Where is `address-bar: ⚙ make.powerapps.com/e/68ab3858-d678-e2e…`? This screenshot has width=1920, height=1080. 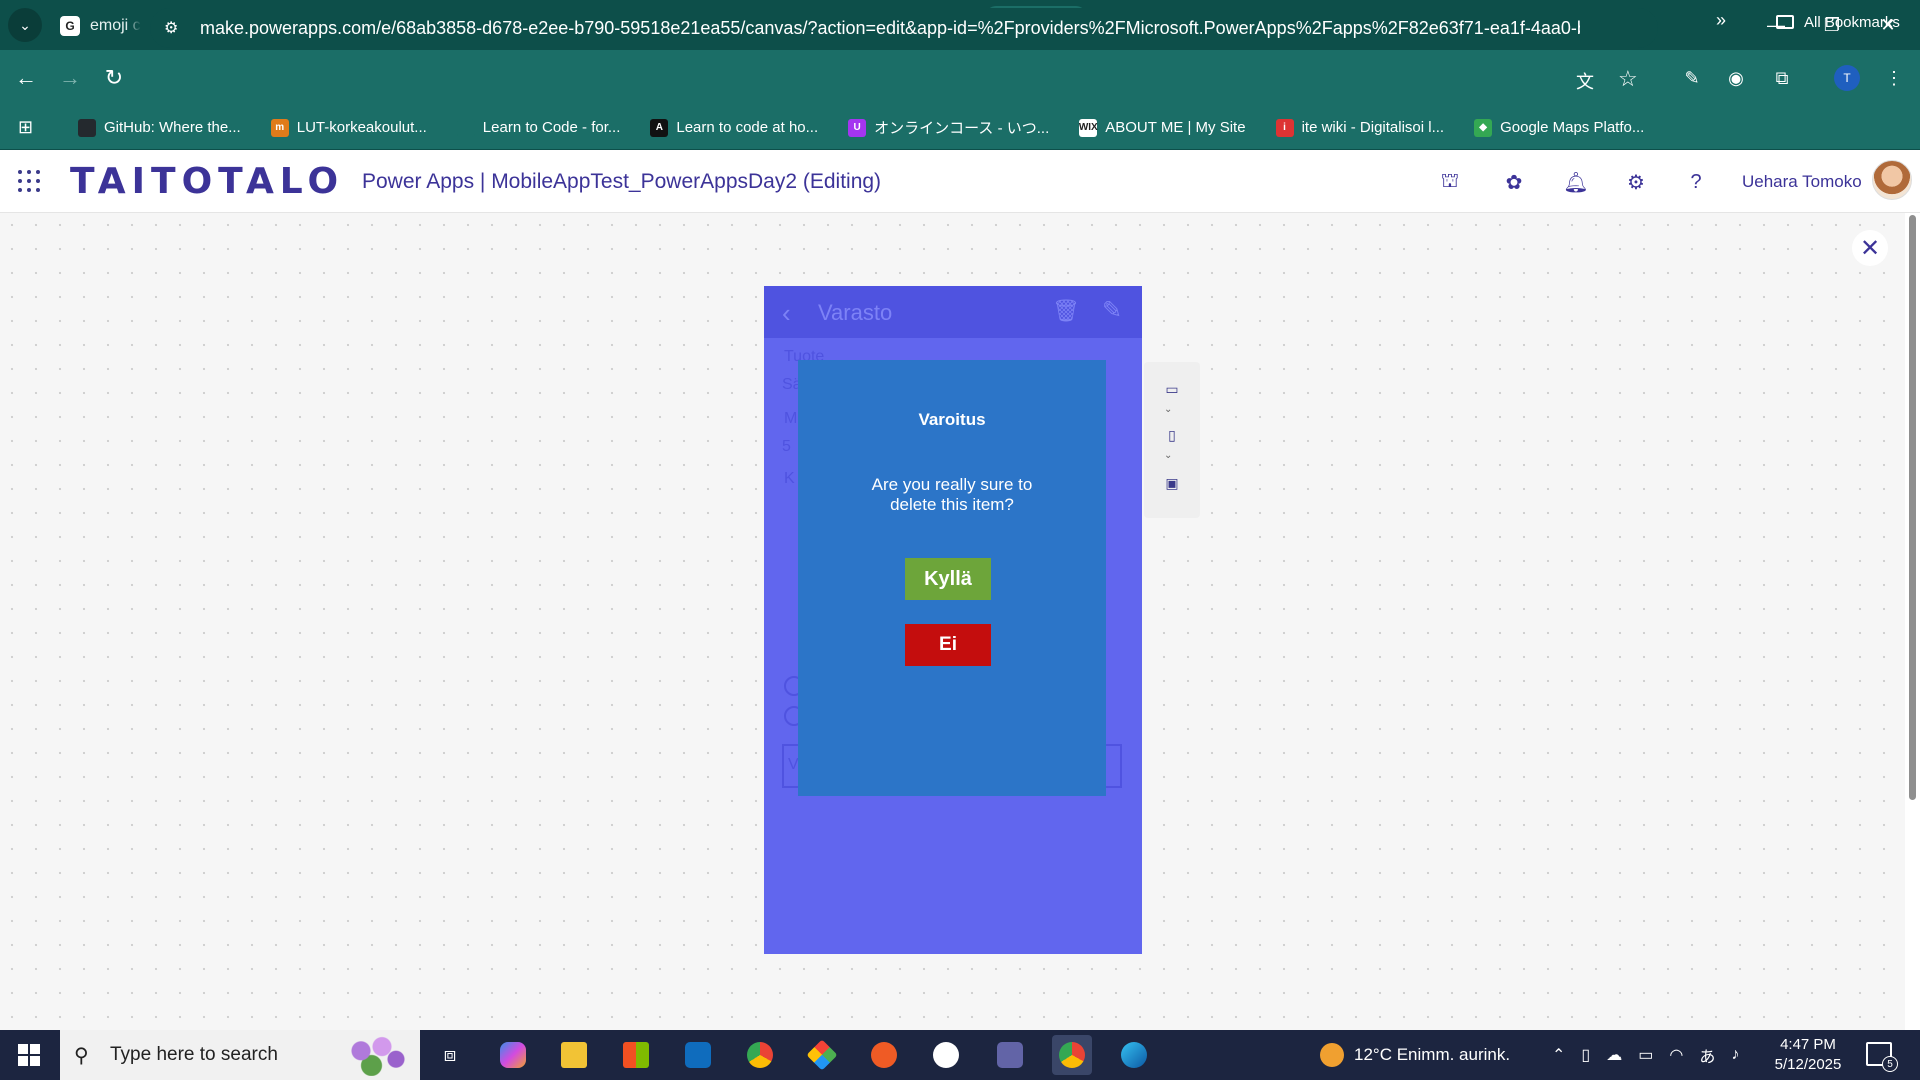
address-bar: ⚙ make.powerapps.com/e/68ab3858-d678-e2e… is located at coordinates (904, 28).